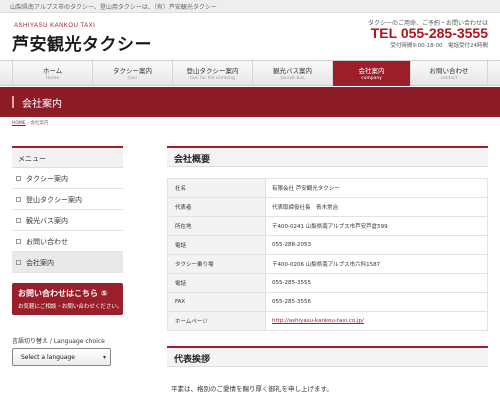 This screenshot has width=500, height=400. Describe the element at coordinates (19, 123) in the screenshot. I see `breadcrumb-home-link: HOME` at that location.